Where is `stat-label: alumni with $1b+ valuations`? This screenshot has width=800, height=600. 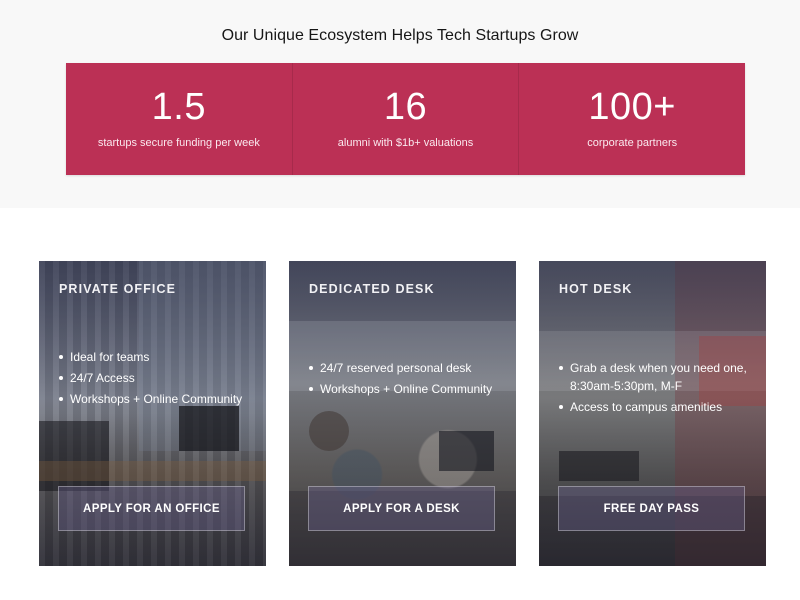 stat-label: alumni with $1b+ valuations is located at coordinates (405, 143).